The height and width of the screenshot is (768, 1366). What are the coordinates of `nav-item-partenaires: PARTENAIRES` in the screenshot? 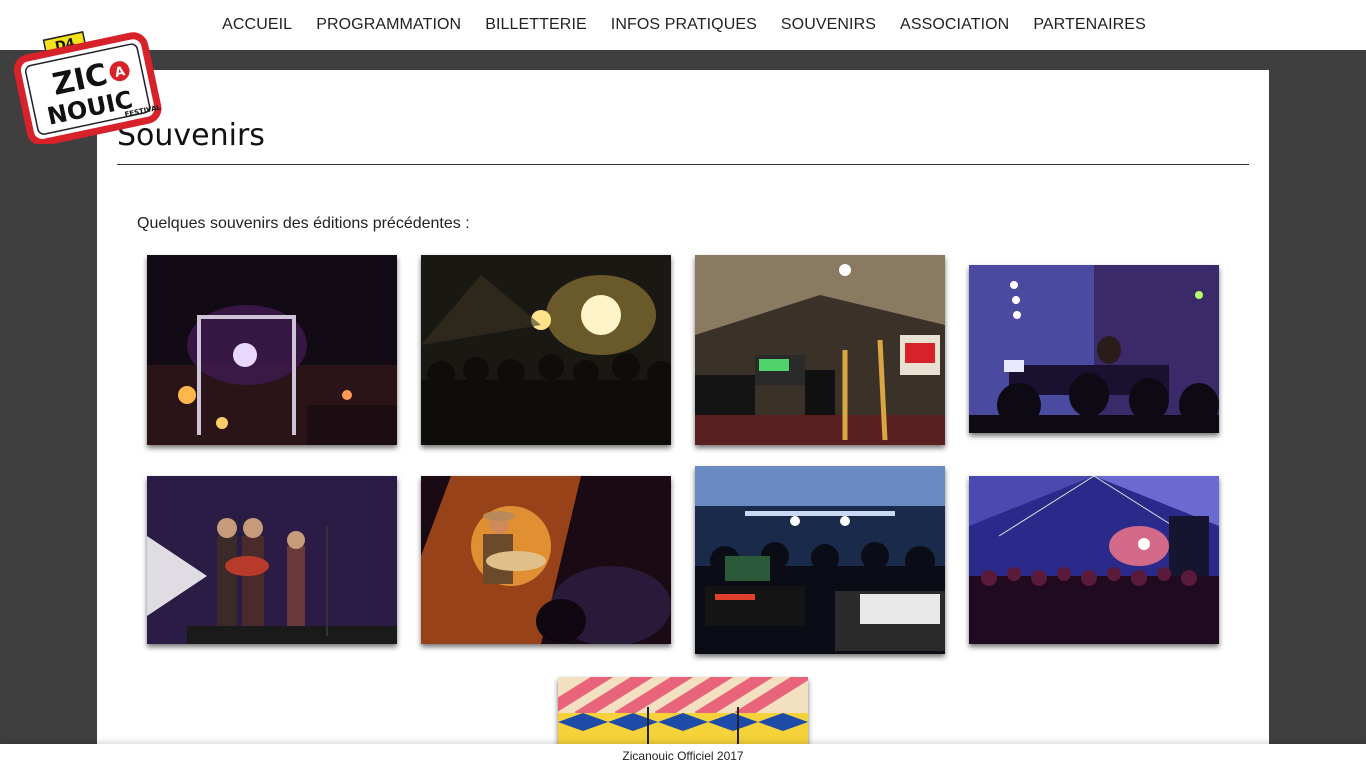 It's located at (1089, 25).